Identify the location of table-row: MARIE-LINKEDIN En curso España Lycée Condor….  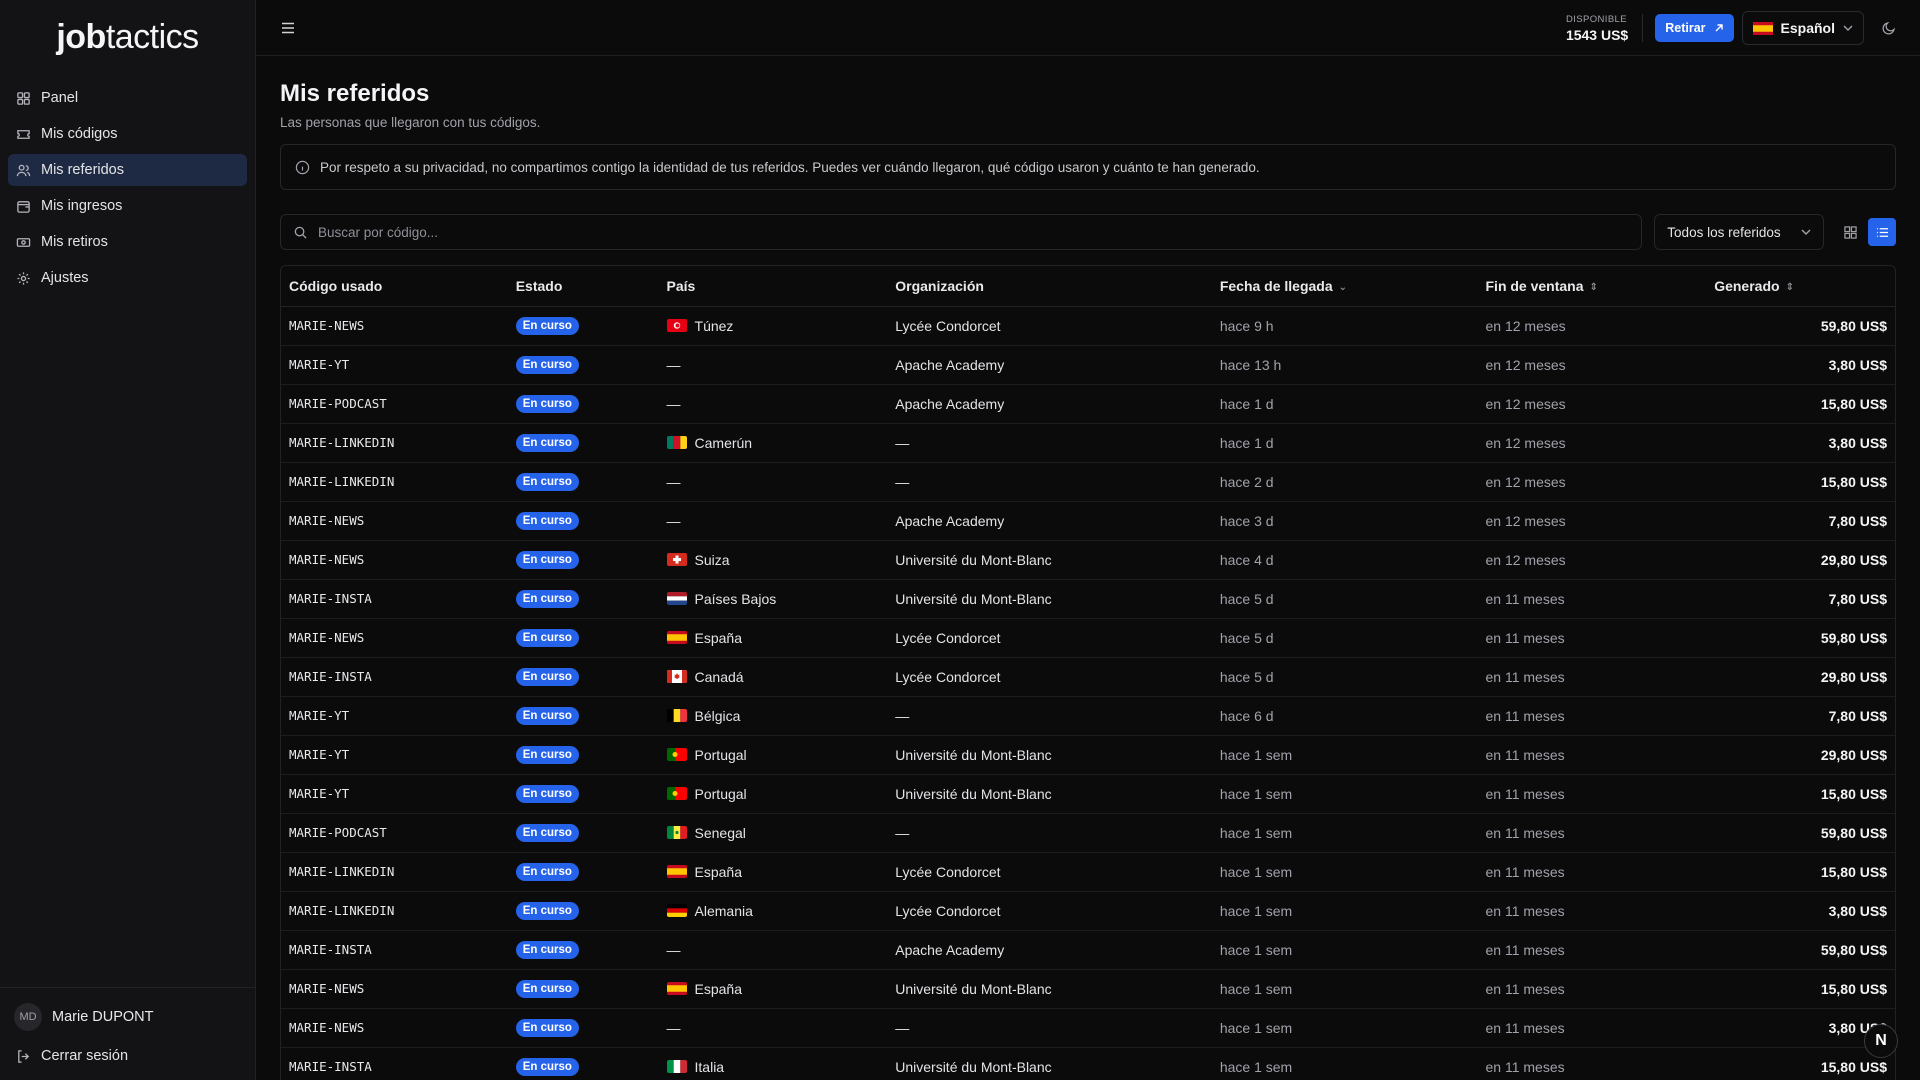
(1088, 872).